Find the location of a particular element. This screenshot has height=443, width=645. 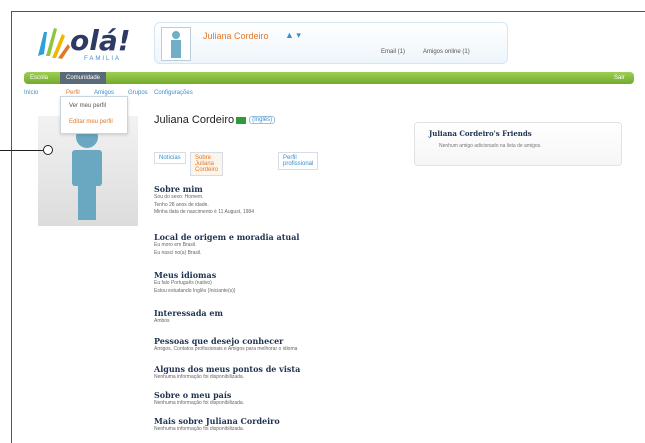

section-line: Sou do sexo: Homem. is located at coordinates (179, 197).